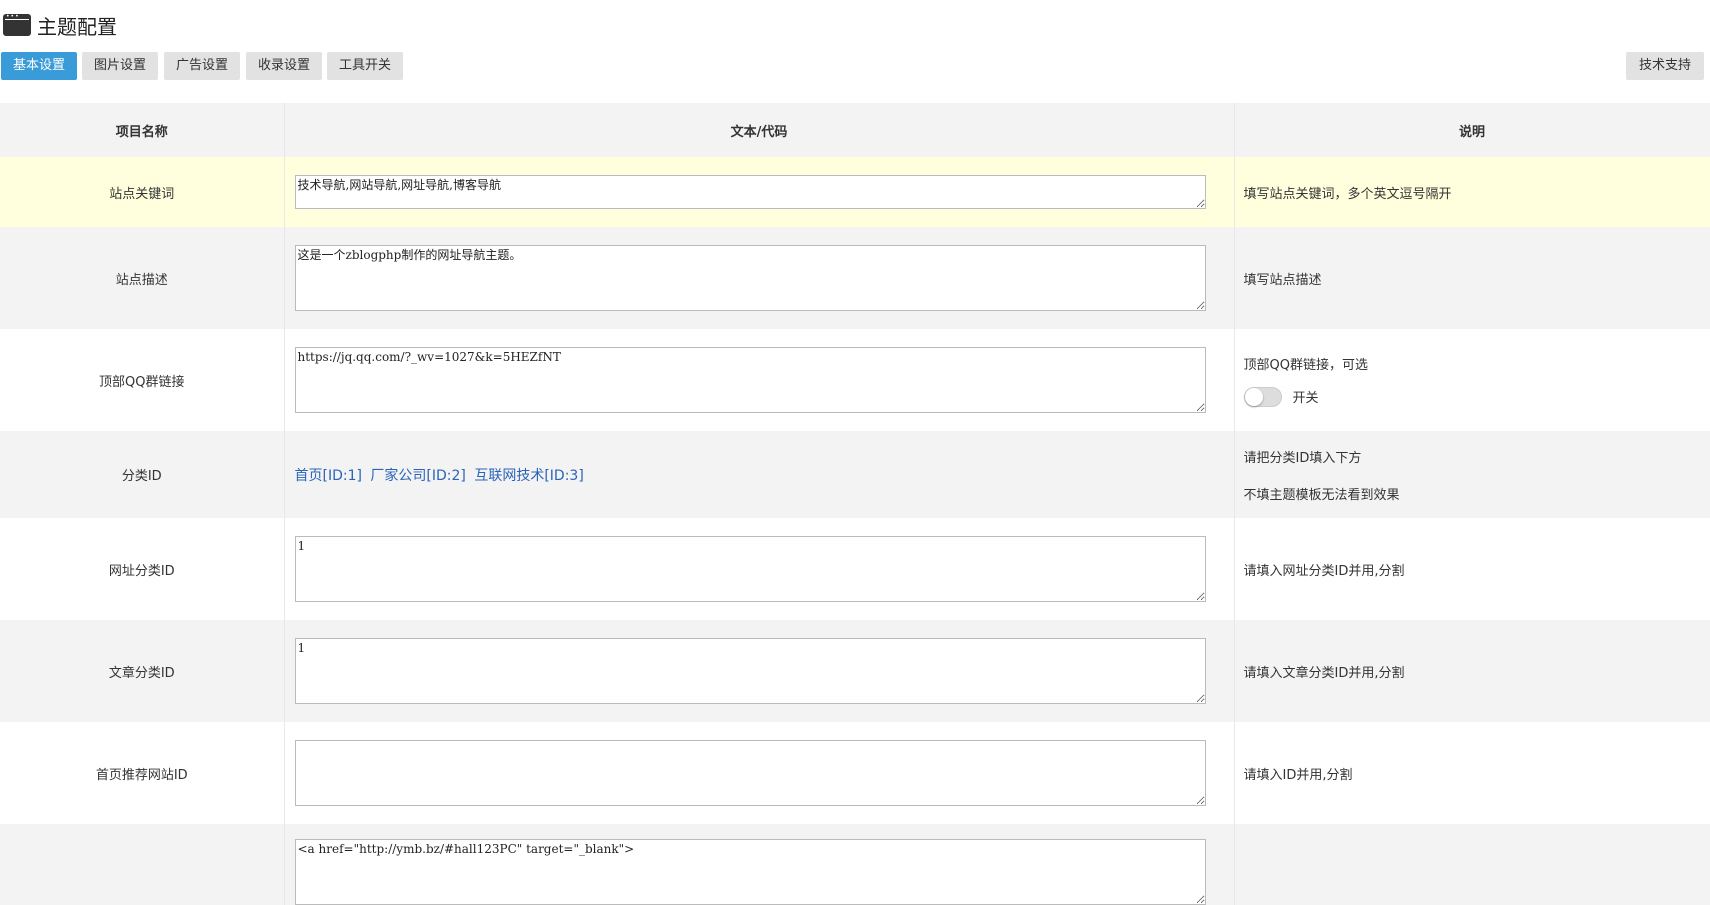 The image size is (1710, 905). What do you see at coordinates (417, 476) in the screenshot?
I see `category-link: 厂家公司[ID:2]` at bounding box center [417, 476].